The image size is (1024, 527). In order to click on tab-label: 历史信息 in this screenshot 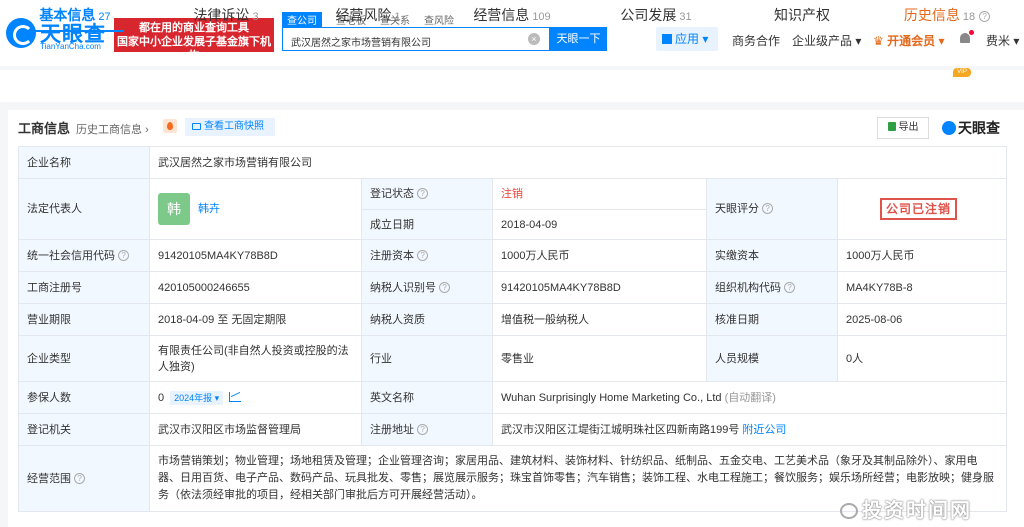, I will do `click(931, 15)`.